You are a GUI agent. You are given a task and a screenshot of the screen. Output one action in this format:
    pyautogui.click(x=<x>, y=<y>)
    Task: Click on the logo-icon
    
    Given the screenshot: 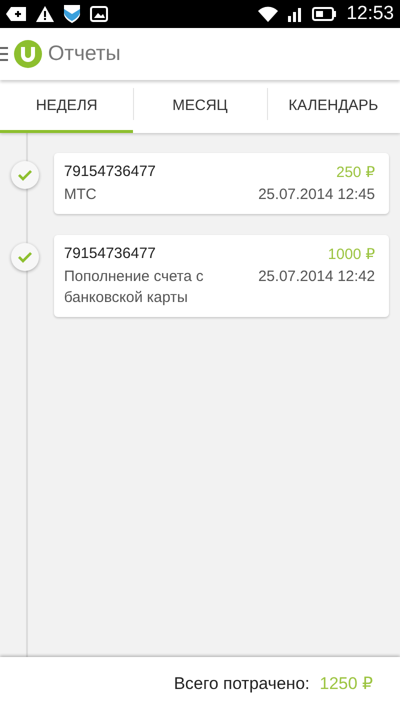 What is the action you would take?
    pyautogui.click(x=28, y=54)
    